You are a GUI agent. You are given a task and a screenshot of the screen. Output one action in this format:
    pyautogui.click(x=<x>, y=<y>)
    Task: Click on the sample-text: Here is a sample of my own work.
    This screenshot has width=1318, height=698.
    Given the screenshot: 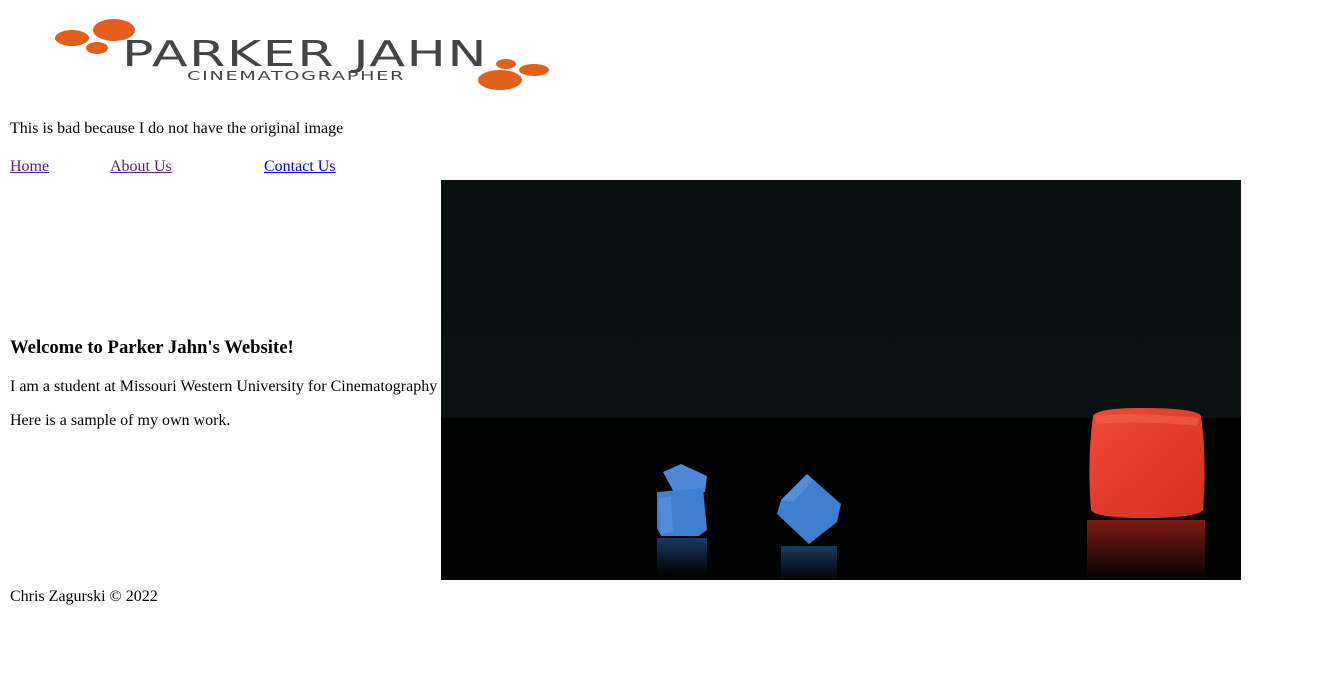 What is the action you would take?
    pyautogui.click(x=120, y=420)
    